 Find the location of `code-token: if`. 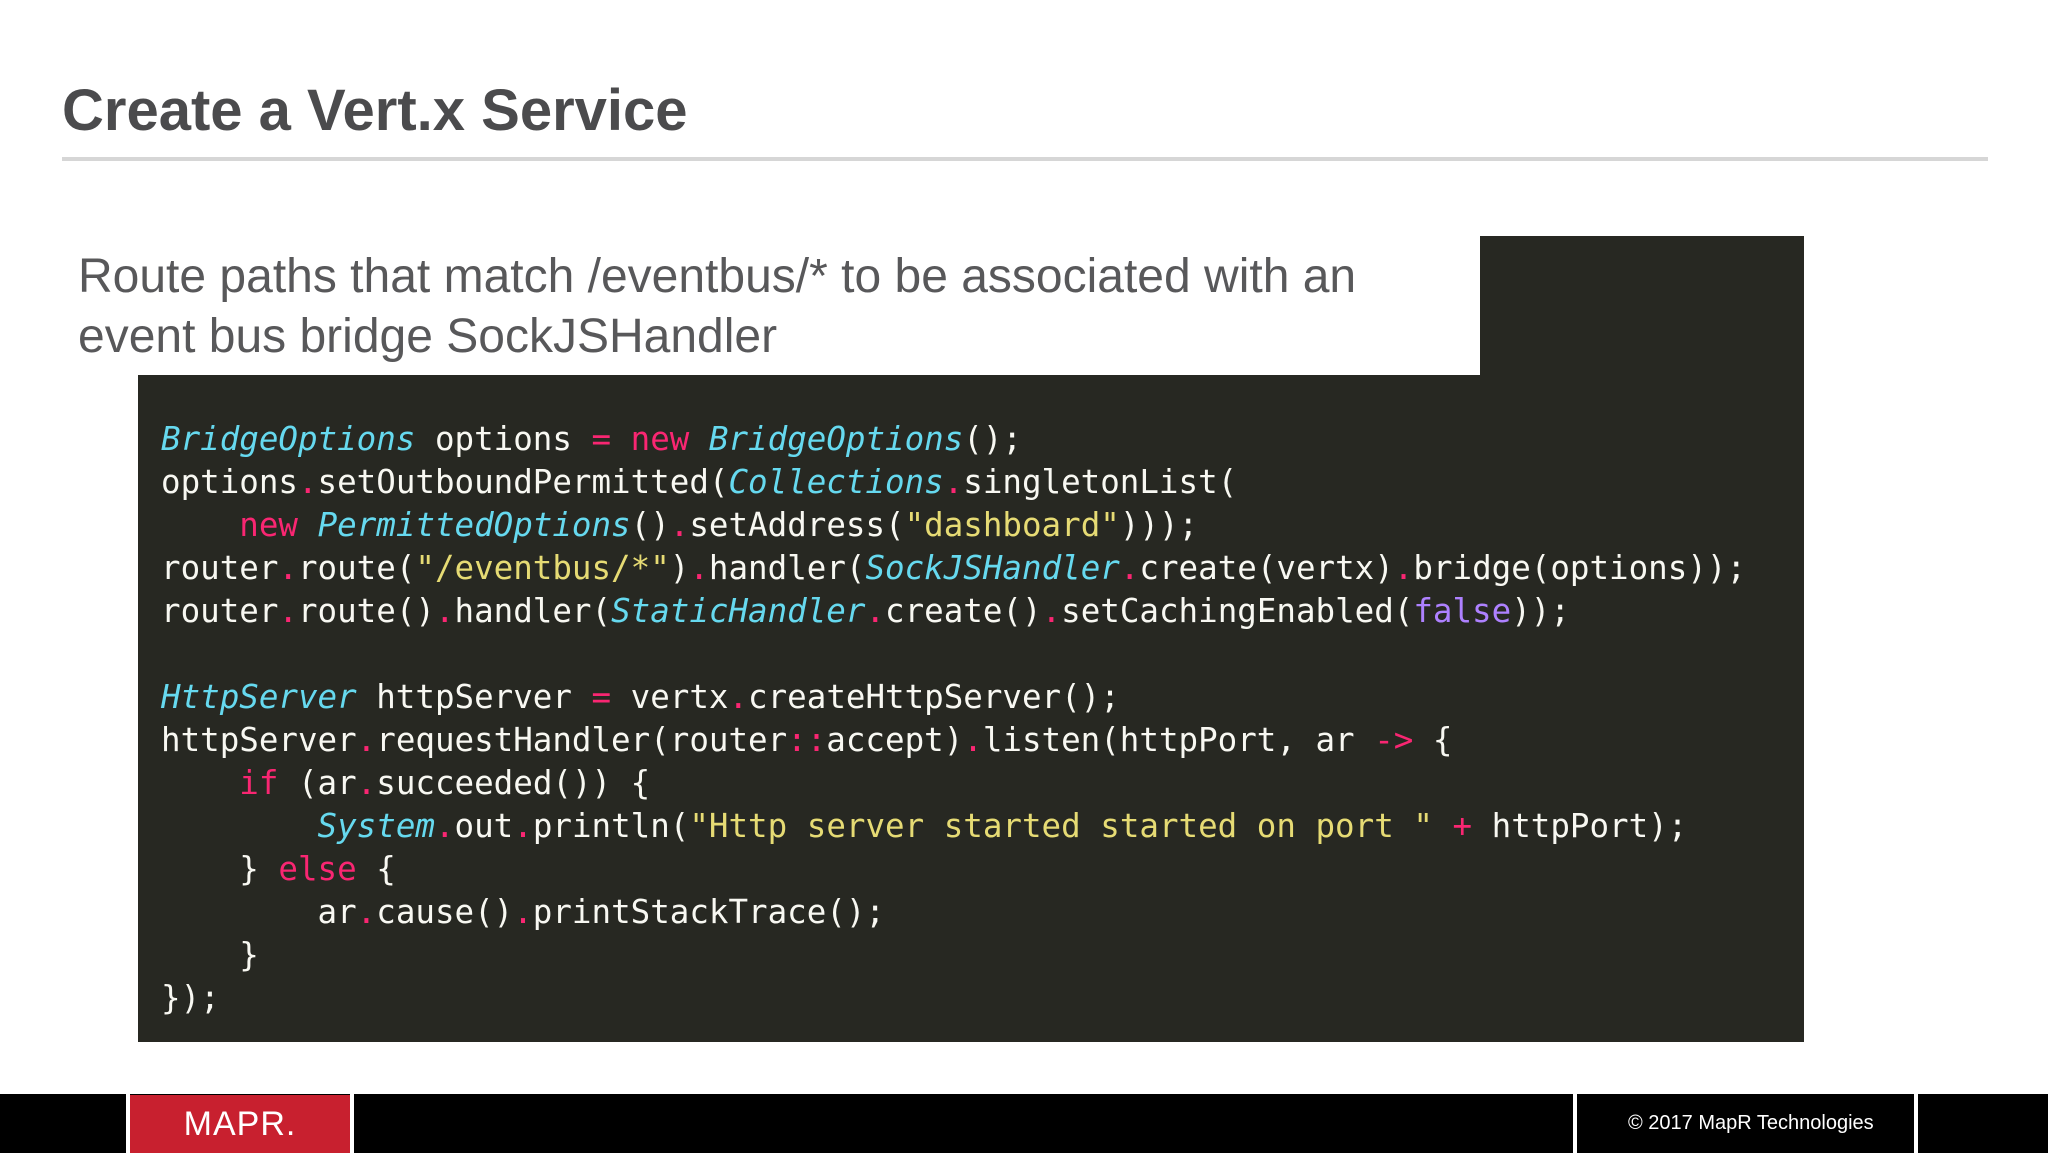

code-token: if is located at coordinates (259, 783).